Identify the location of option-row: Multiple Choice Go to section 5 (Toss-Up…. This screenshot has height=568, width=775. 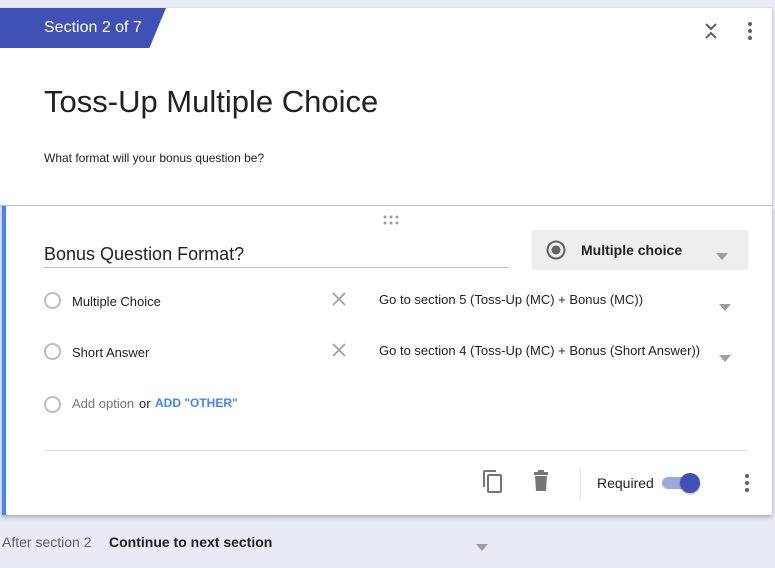
(394, 301).